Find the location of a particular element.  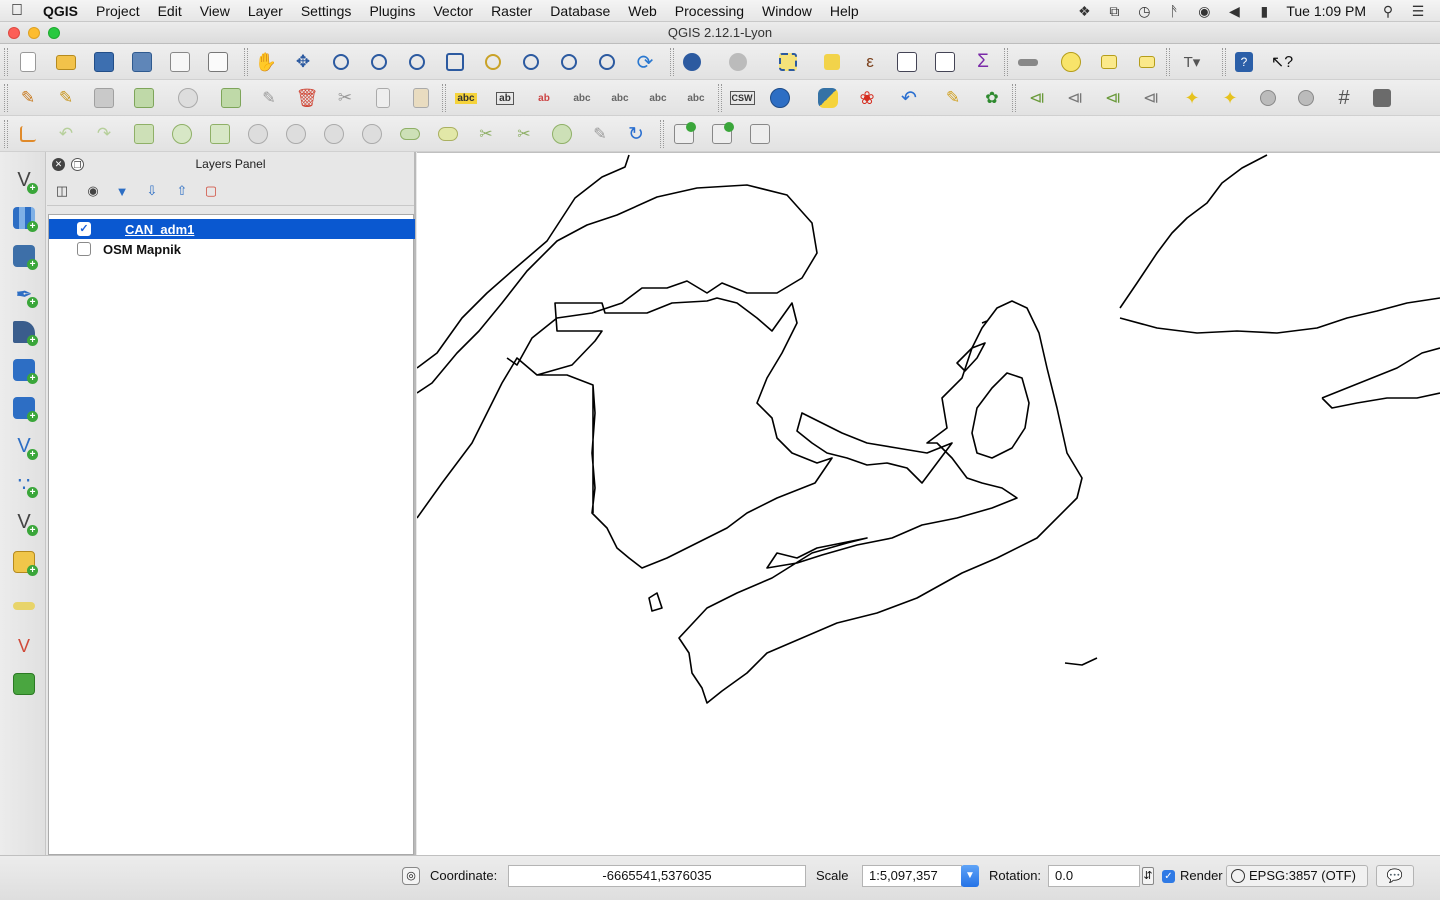

node-tool-icon: ✎ is located at coordinates (269, 98).